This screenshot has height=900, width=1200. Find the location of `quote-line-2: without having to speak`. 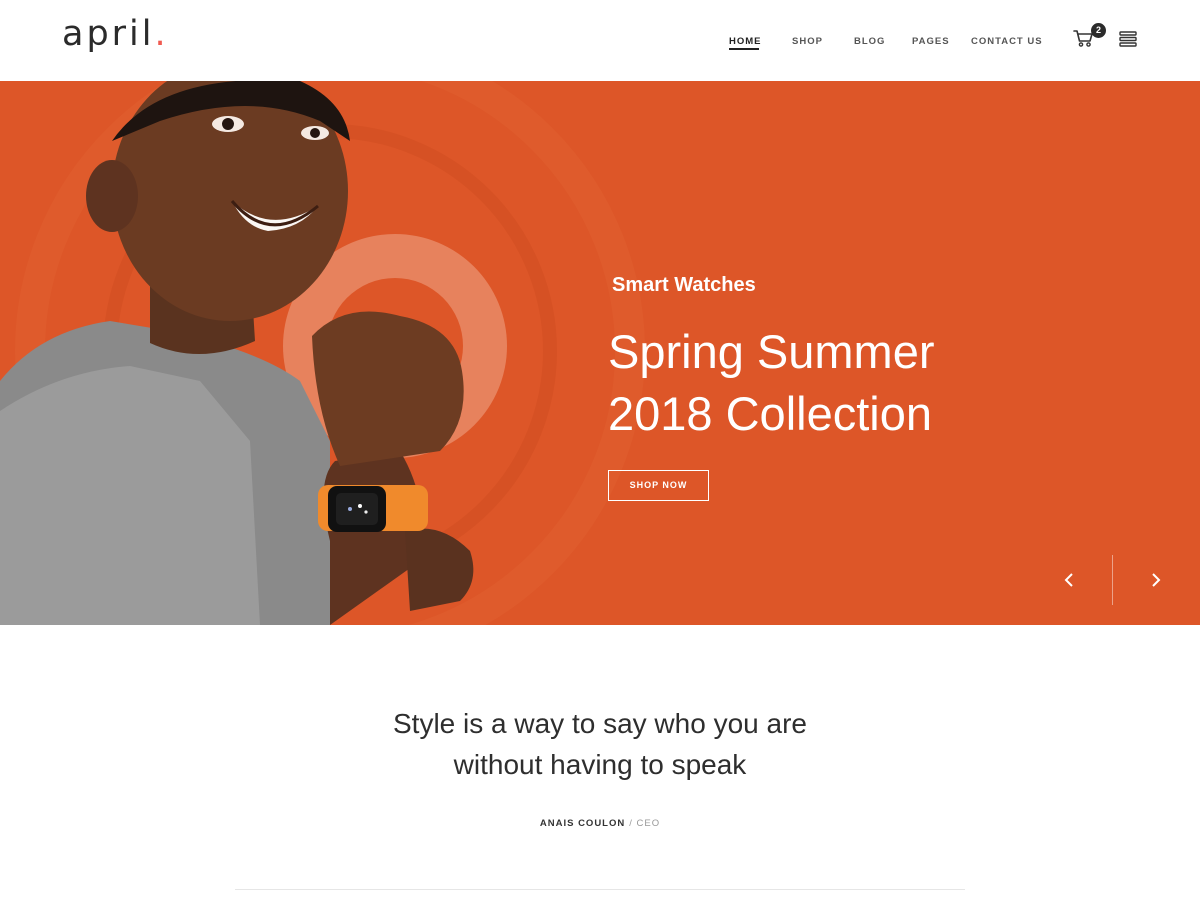

quote-line-2: without having to speak is located at coordinates (600, 764).